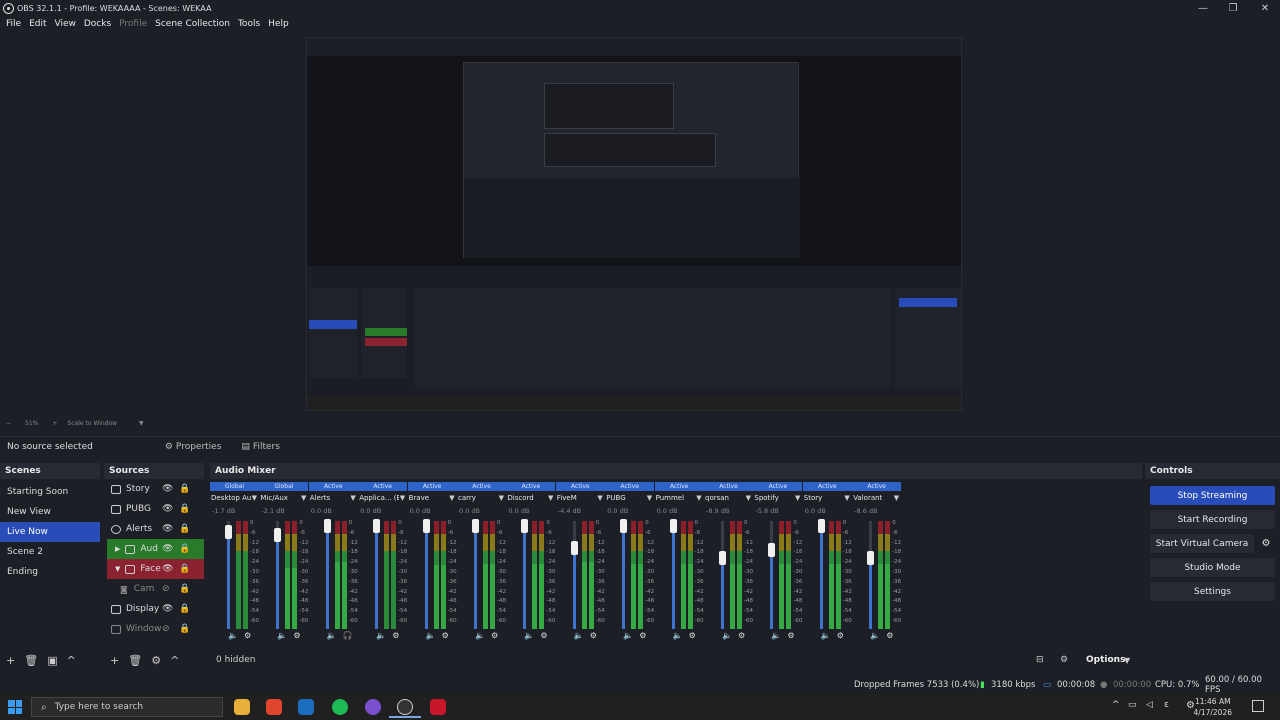  What do you see at coordinates (154, 489) in the screenshot?
I see `source-item-story: Story 👁 🔒` at bounding box center [154, 489].